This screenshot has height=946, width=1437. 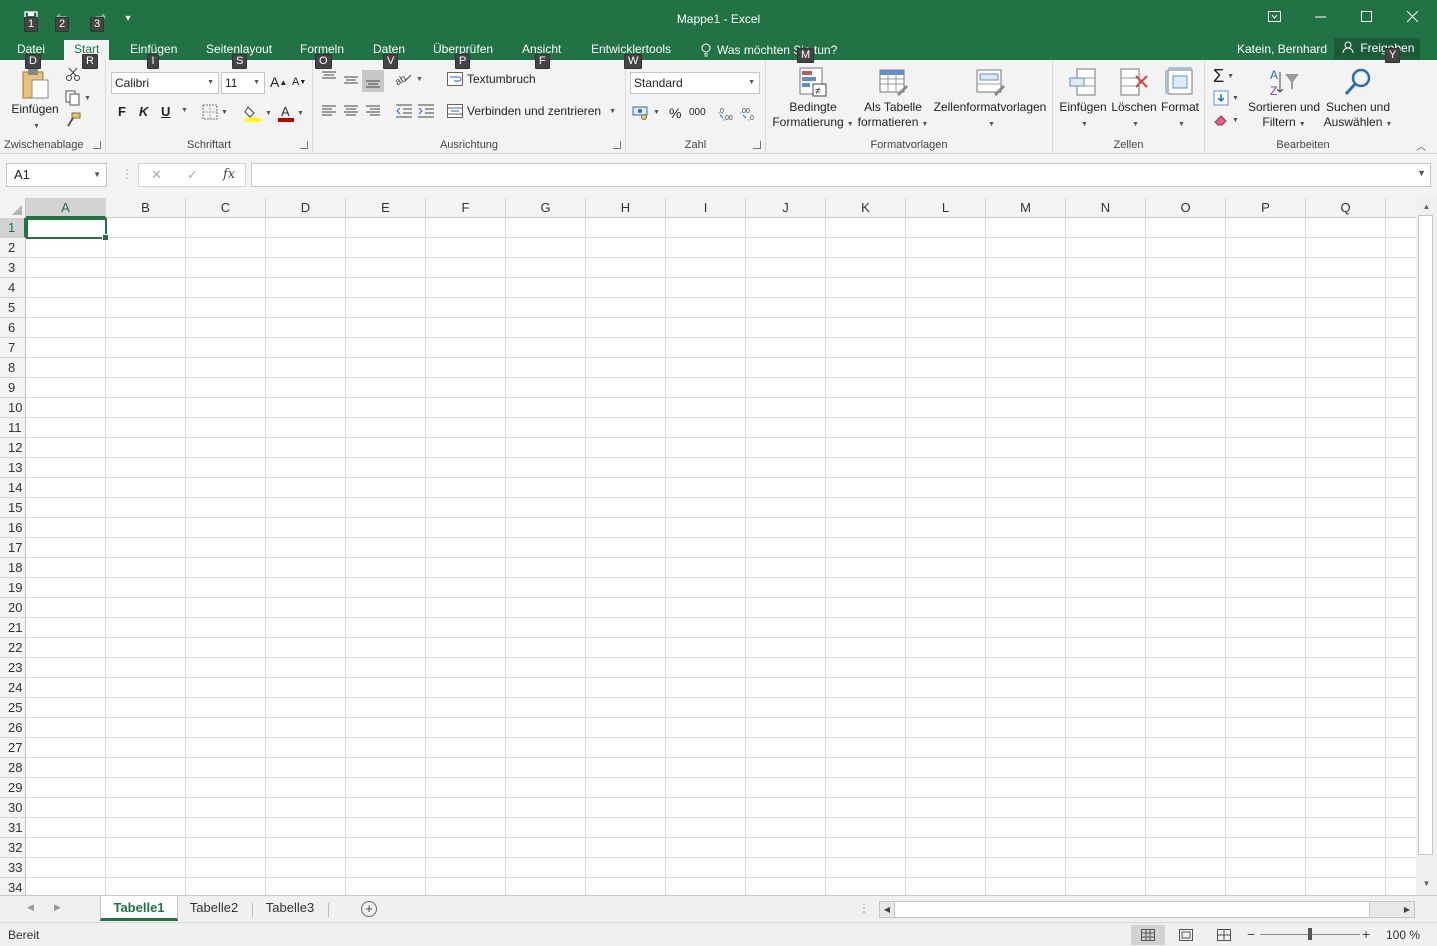 What do you see at coordinates (13, 628) in the screenshot?
I see `row-header-21: 21` at bounding box center [13, 628].